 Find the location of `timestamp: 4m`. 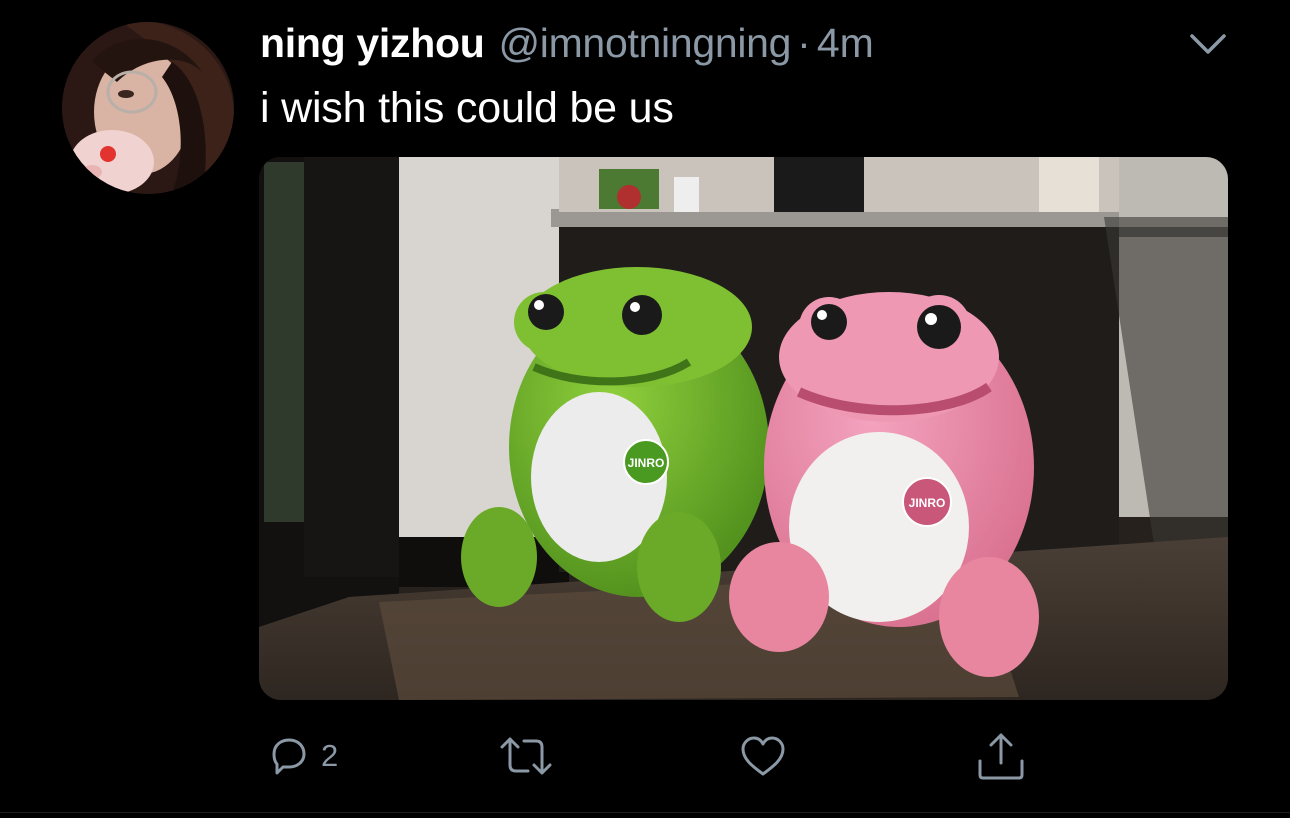

timestamp: 4m is located at coordinates (845, 43).